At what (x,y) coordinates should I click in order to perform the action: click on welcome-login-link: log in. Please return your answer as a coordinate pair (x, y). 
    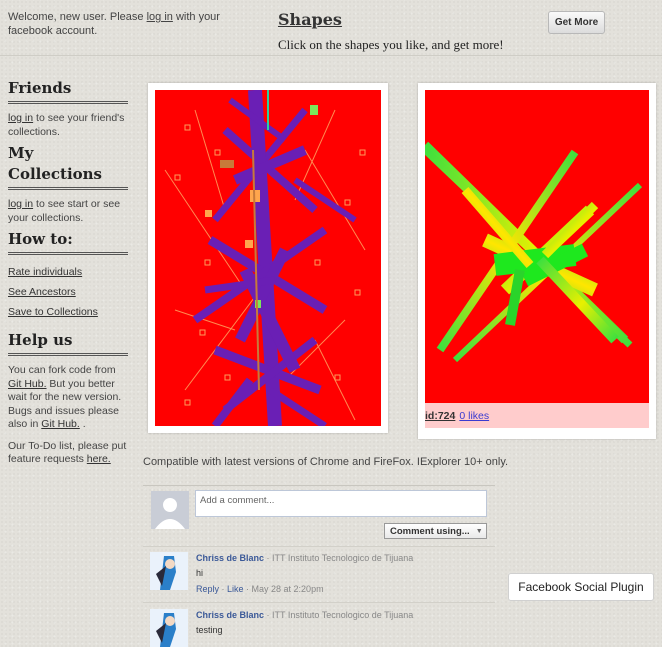
    Looking at the image, I should click on (160, 17).